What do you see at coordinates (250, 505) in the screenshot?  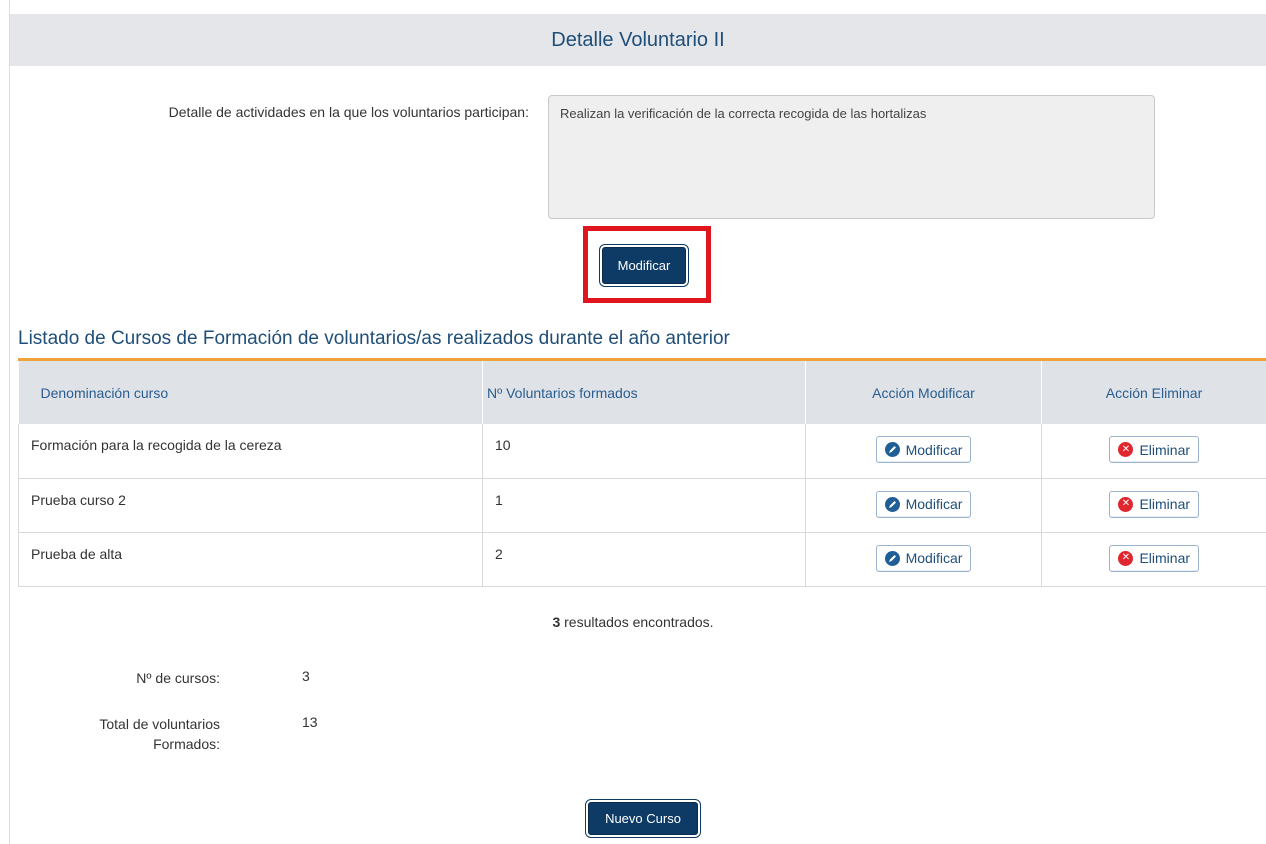 I see `course-name-cell: Prueba curso 2` at bounding box center [250, 505].